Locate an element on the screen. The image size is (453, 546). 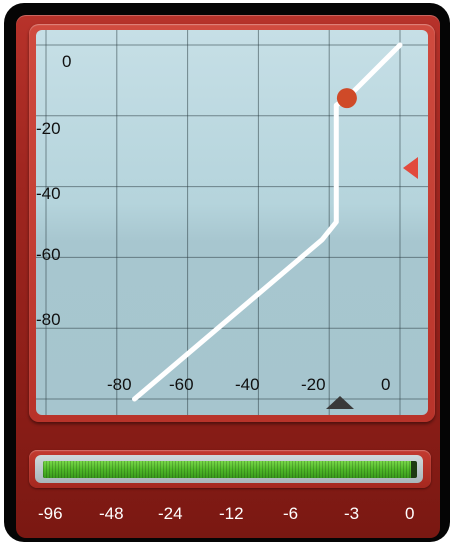
level-meter-fill is located at coordinates (227, 469).